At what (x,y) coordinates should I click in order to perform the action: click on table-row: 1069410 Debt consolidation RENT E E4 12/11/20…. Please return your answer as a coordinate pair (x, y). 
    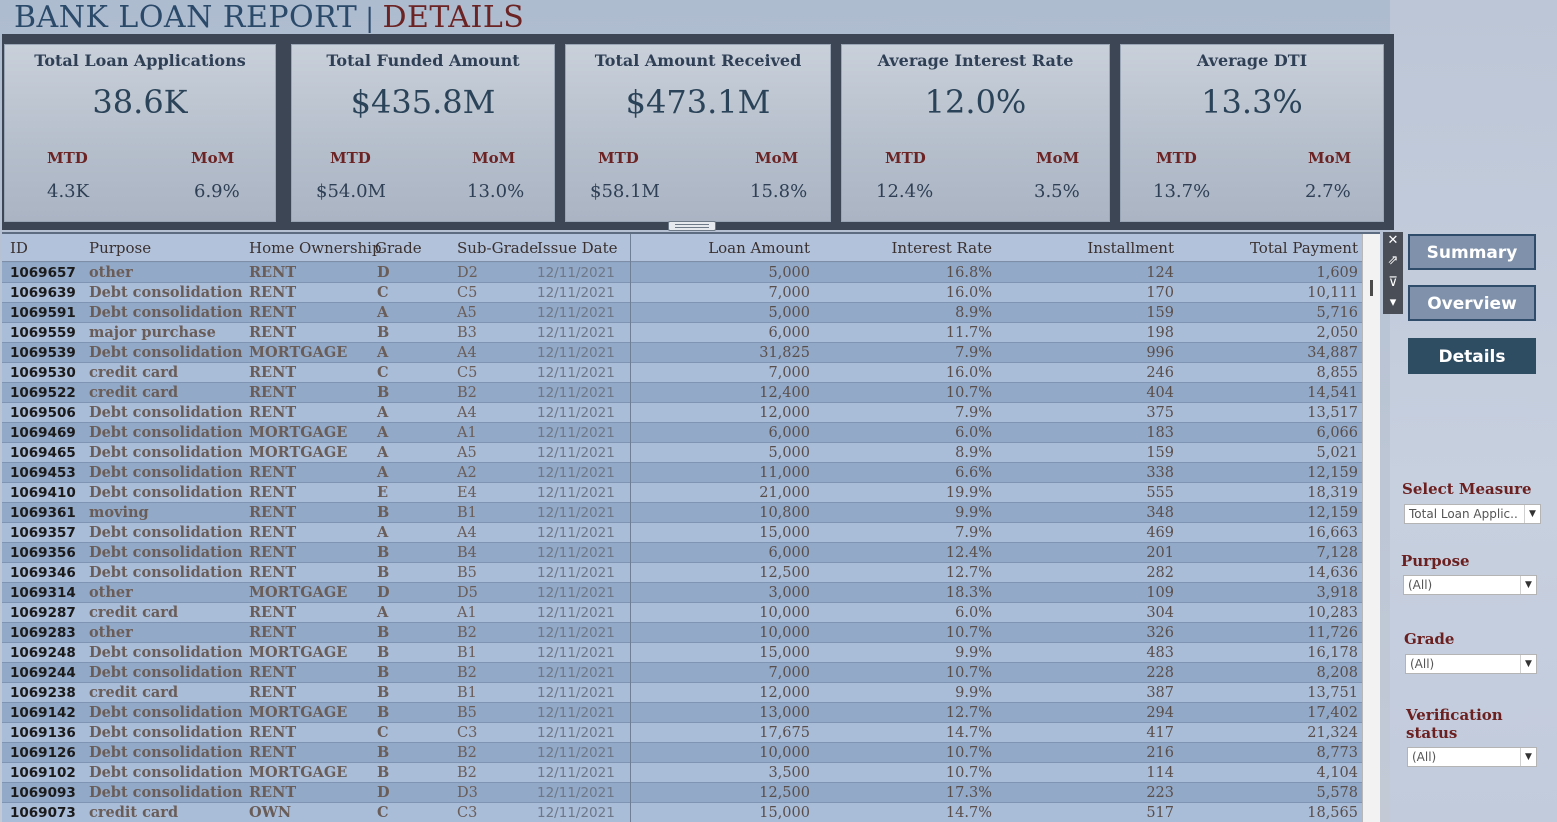
    Looking at the image, I should click on (682, 493).